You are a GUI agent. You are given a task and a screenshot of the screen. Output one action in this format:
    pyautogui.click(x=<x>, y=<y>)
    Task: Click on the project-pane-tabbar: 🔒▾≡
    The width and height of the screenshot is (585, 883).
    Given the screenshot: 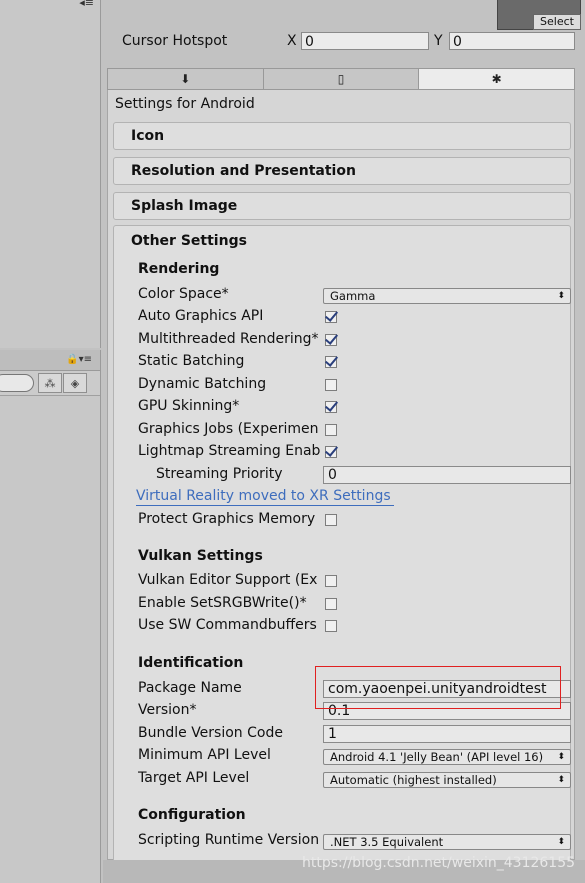 What is the action you would take?
    pyautogui.click(x=50, y=360)
    